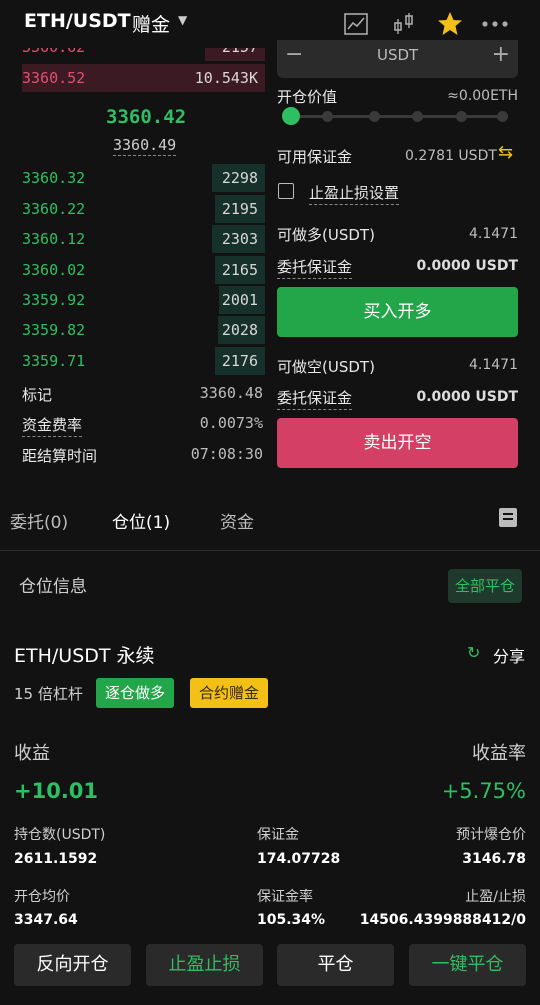 This screenshot has width=540, height=1005. Describe the element at coordinates (182, 20) in the screenshot. I see `chevron-down-icon: ▼` at that location.